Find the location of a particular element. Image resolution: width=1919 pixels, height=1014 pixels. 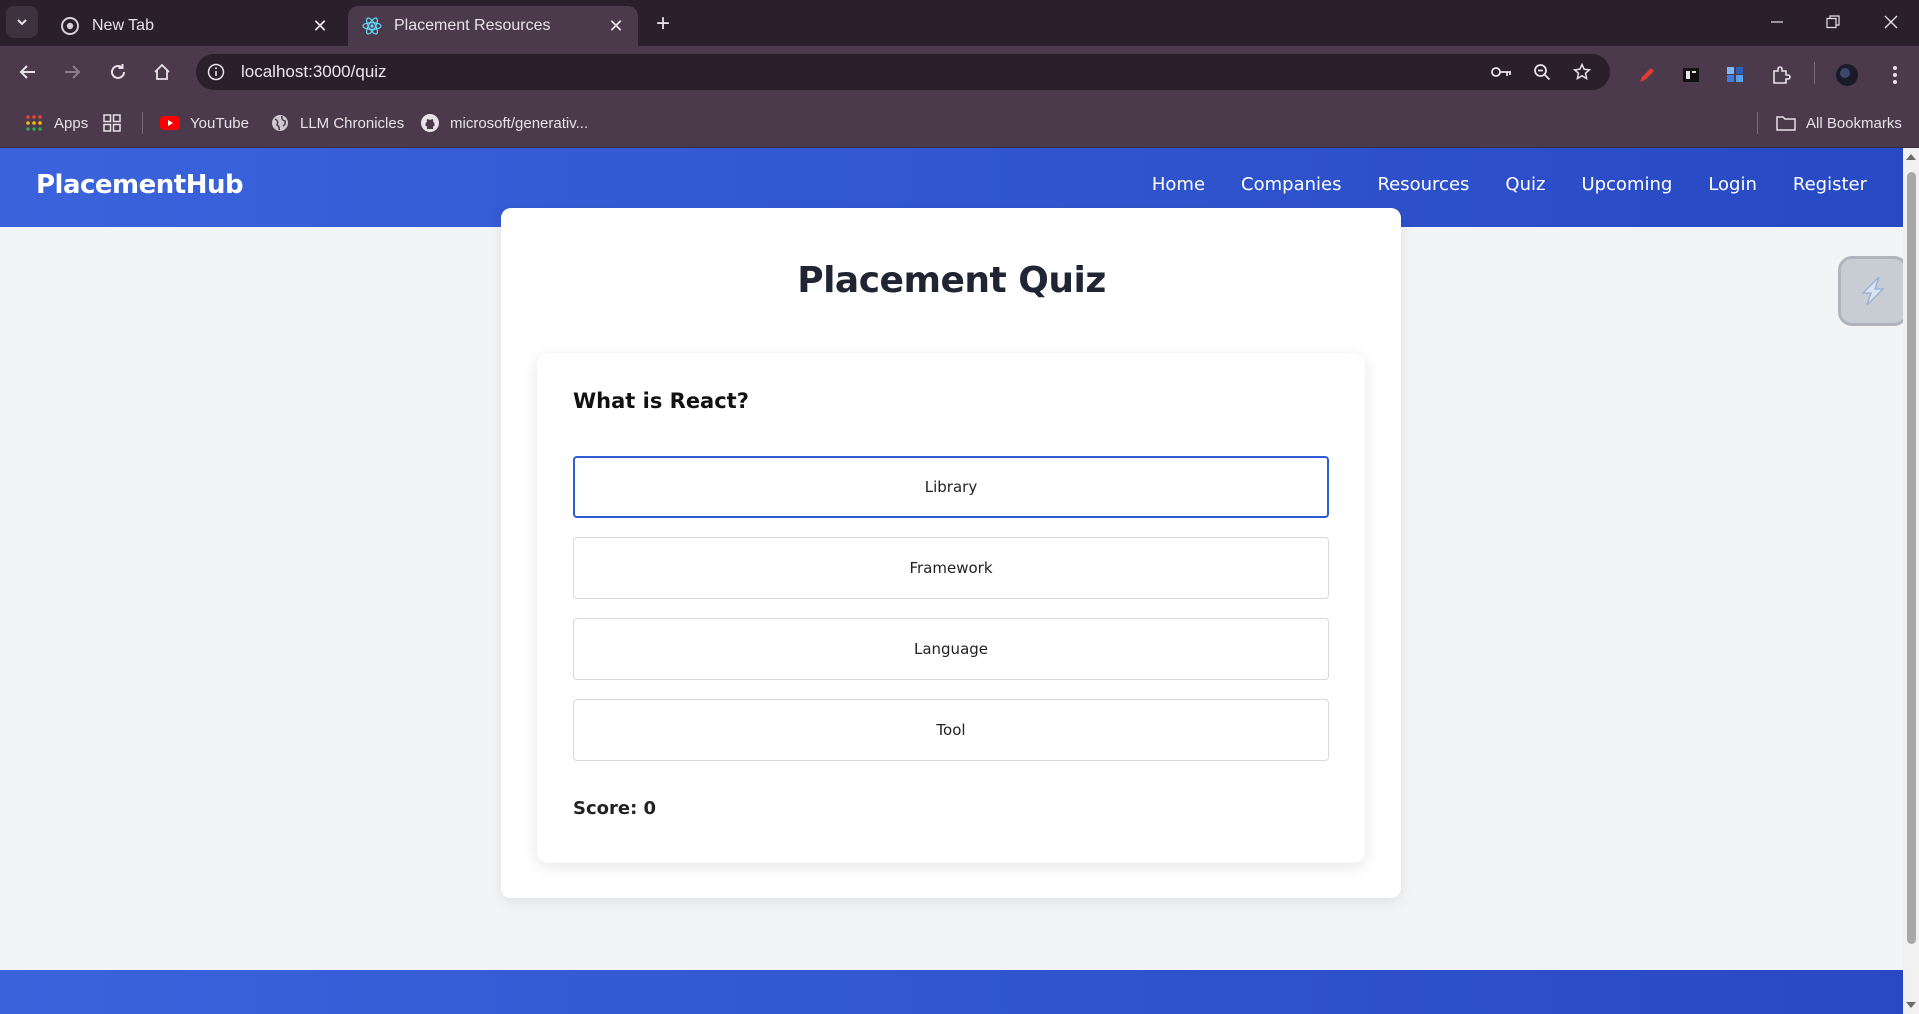

toolbar-divider is located at coordinates (1814, 73).